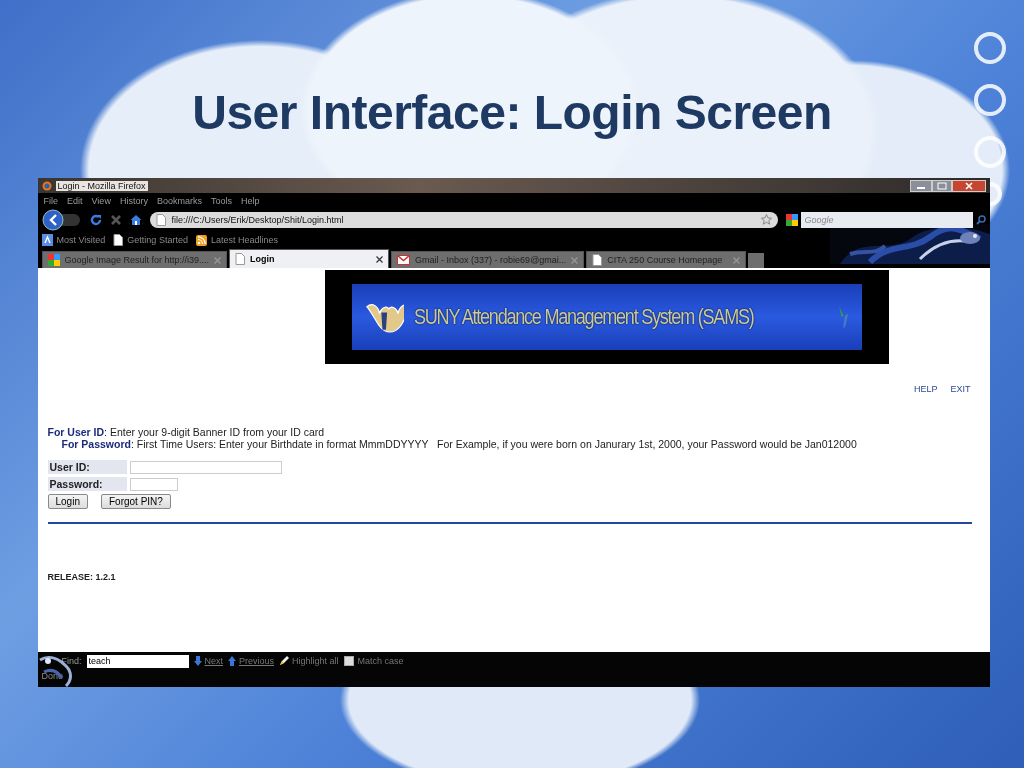 This screenshot has width=1024, height=768. Describe the element at coordinates (133, 200) in the screenshot. I see `menu-item: History` at that location.